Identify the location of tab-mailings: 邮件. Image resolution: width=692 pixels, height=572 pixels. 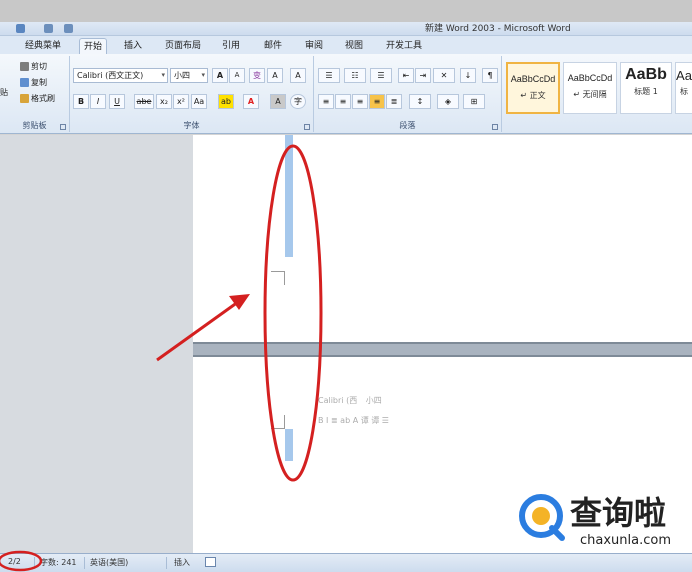
(273, 46).